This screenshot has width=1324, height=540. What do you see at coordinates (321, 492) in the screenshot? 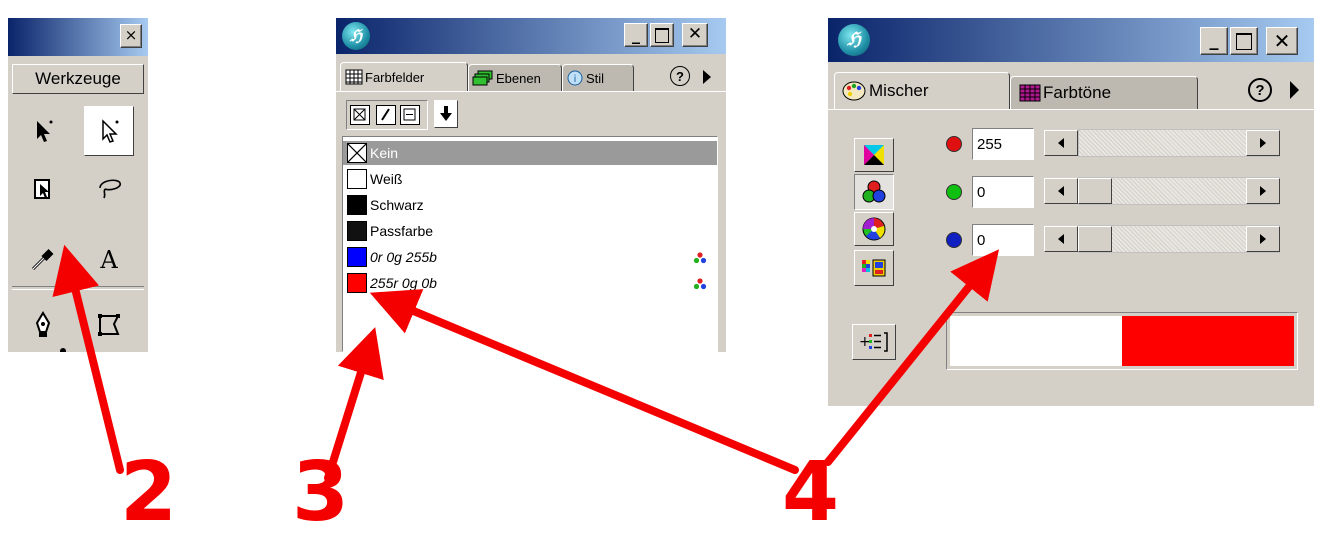
I see `annotation-label-3: 3` at bounding box center [321, 492].